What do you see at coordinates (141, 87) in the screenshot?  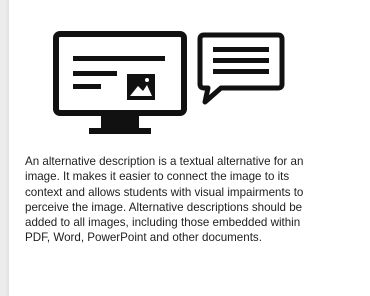 I see `image-icon` at bounding box center [141, 87].